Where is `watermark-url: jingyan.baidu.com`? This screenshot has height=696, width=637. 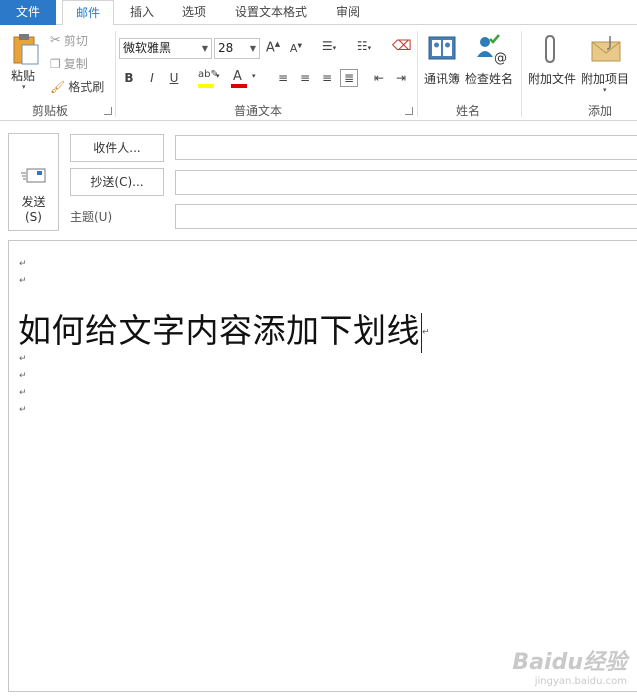
watermark-url: jingyan.baidu.com is located at coordinates (580, 681).